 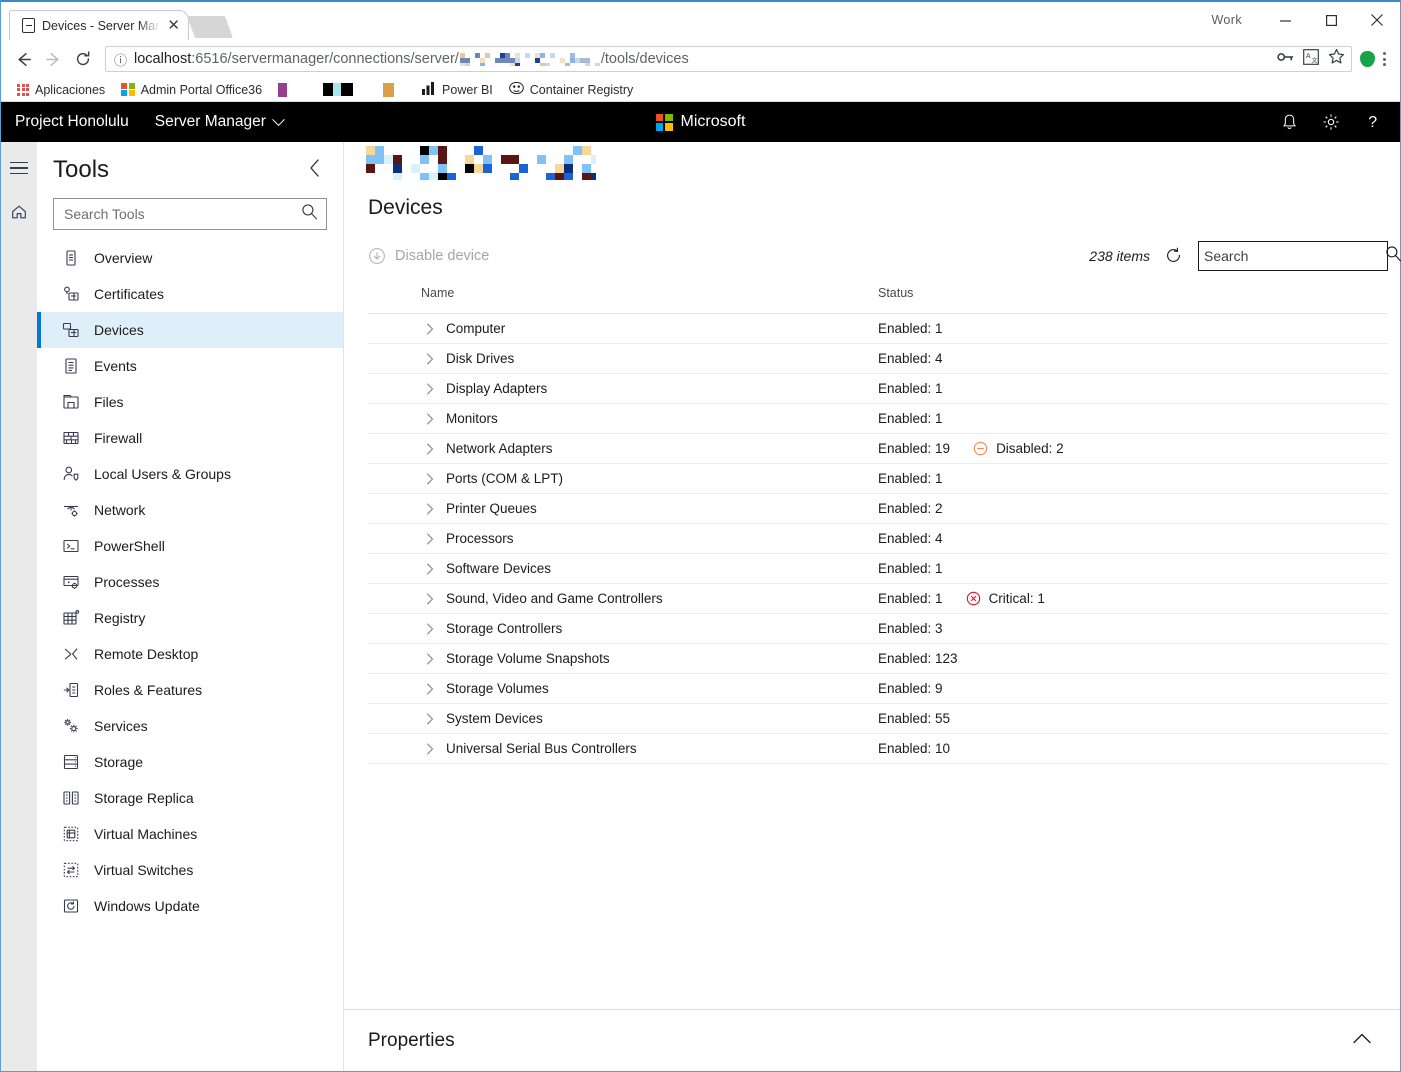 I want to click on sidebar-item-overview: Overview, so click(x=190, y=258).